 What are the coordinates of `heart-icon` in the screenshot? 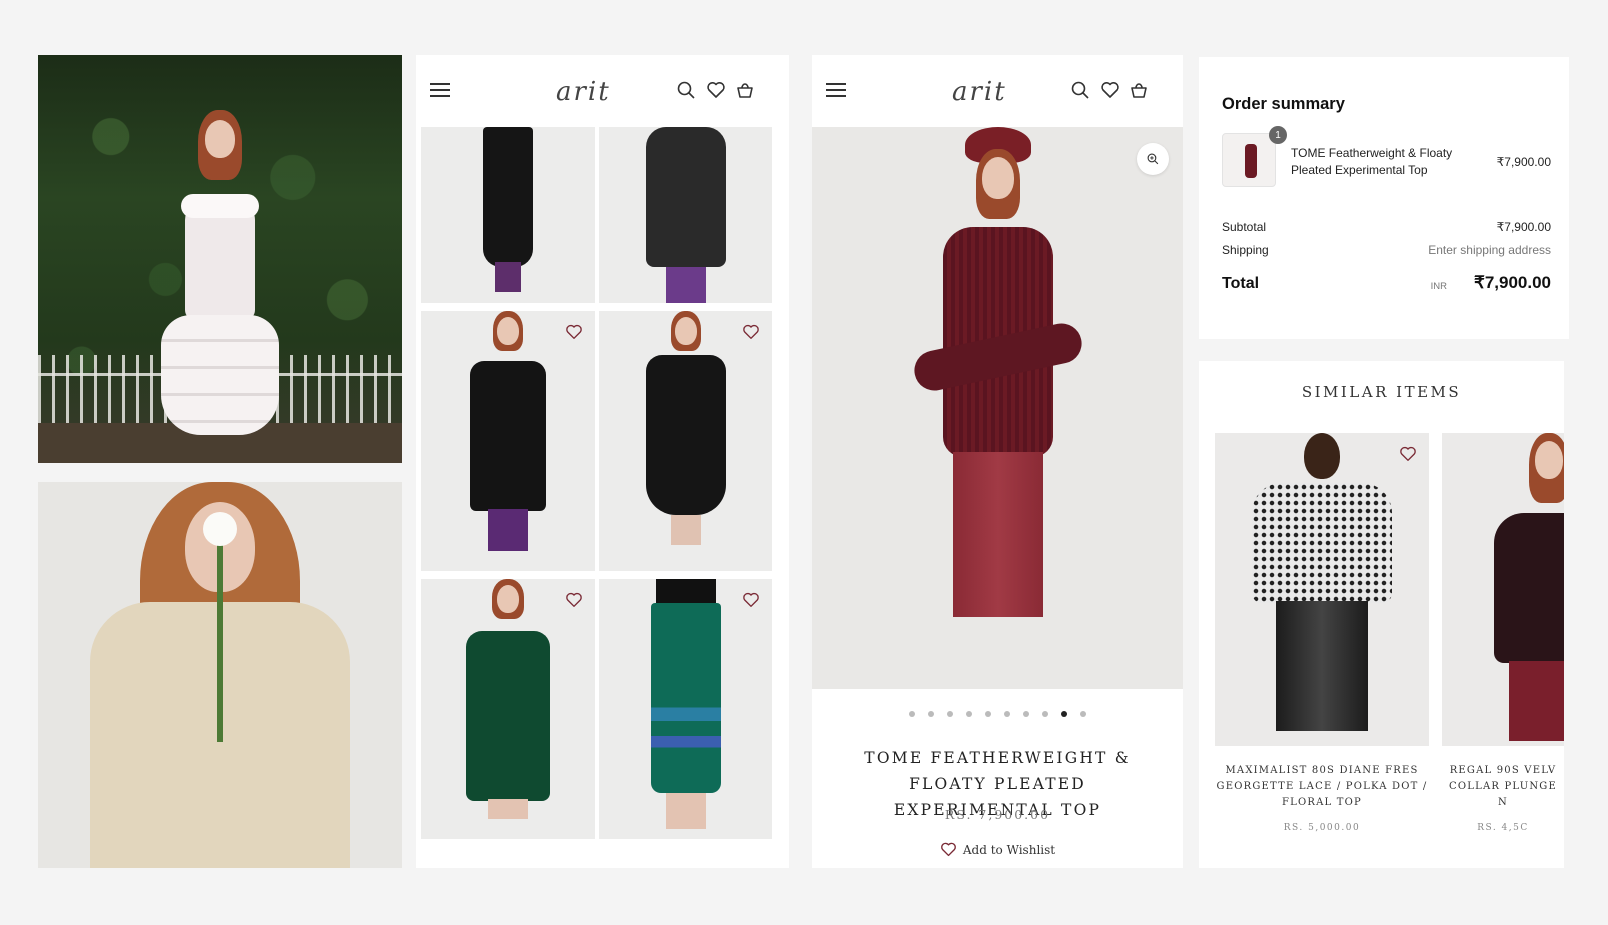 It's located at (948, 849).